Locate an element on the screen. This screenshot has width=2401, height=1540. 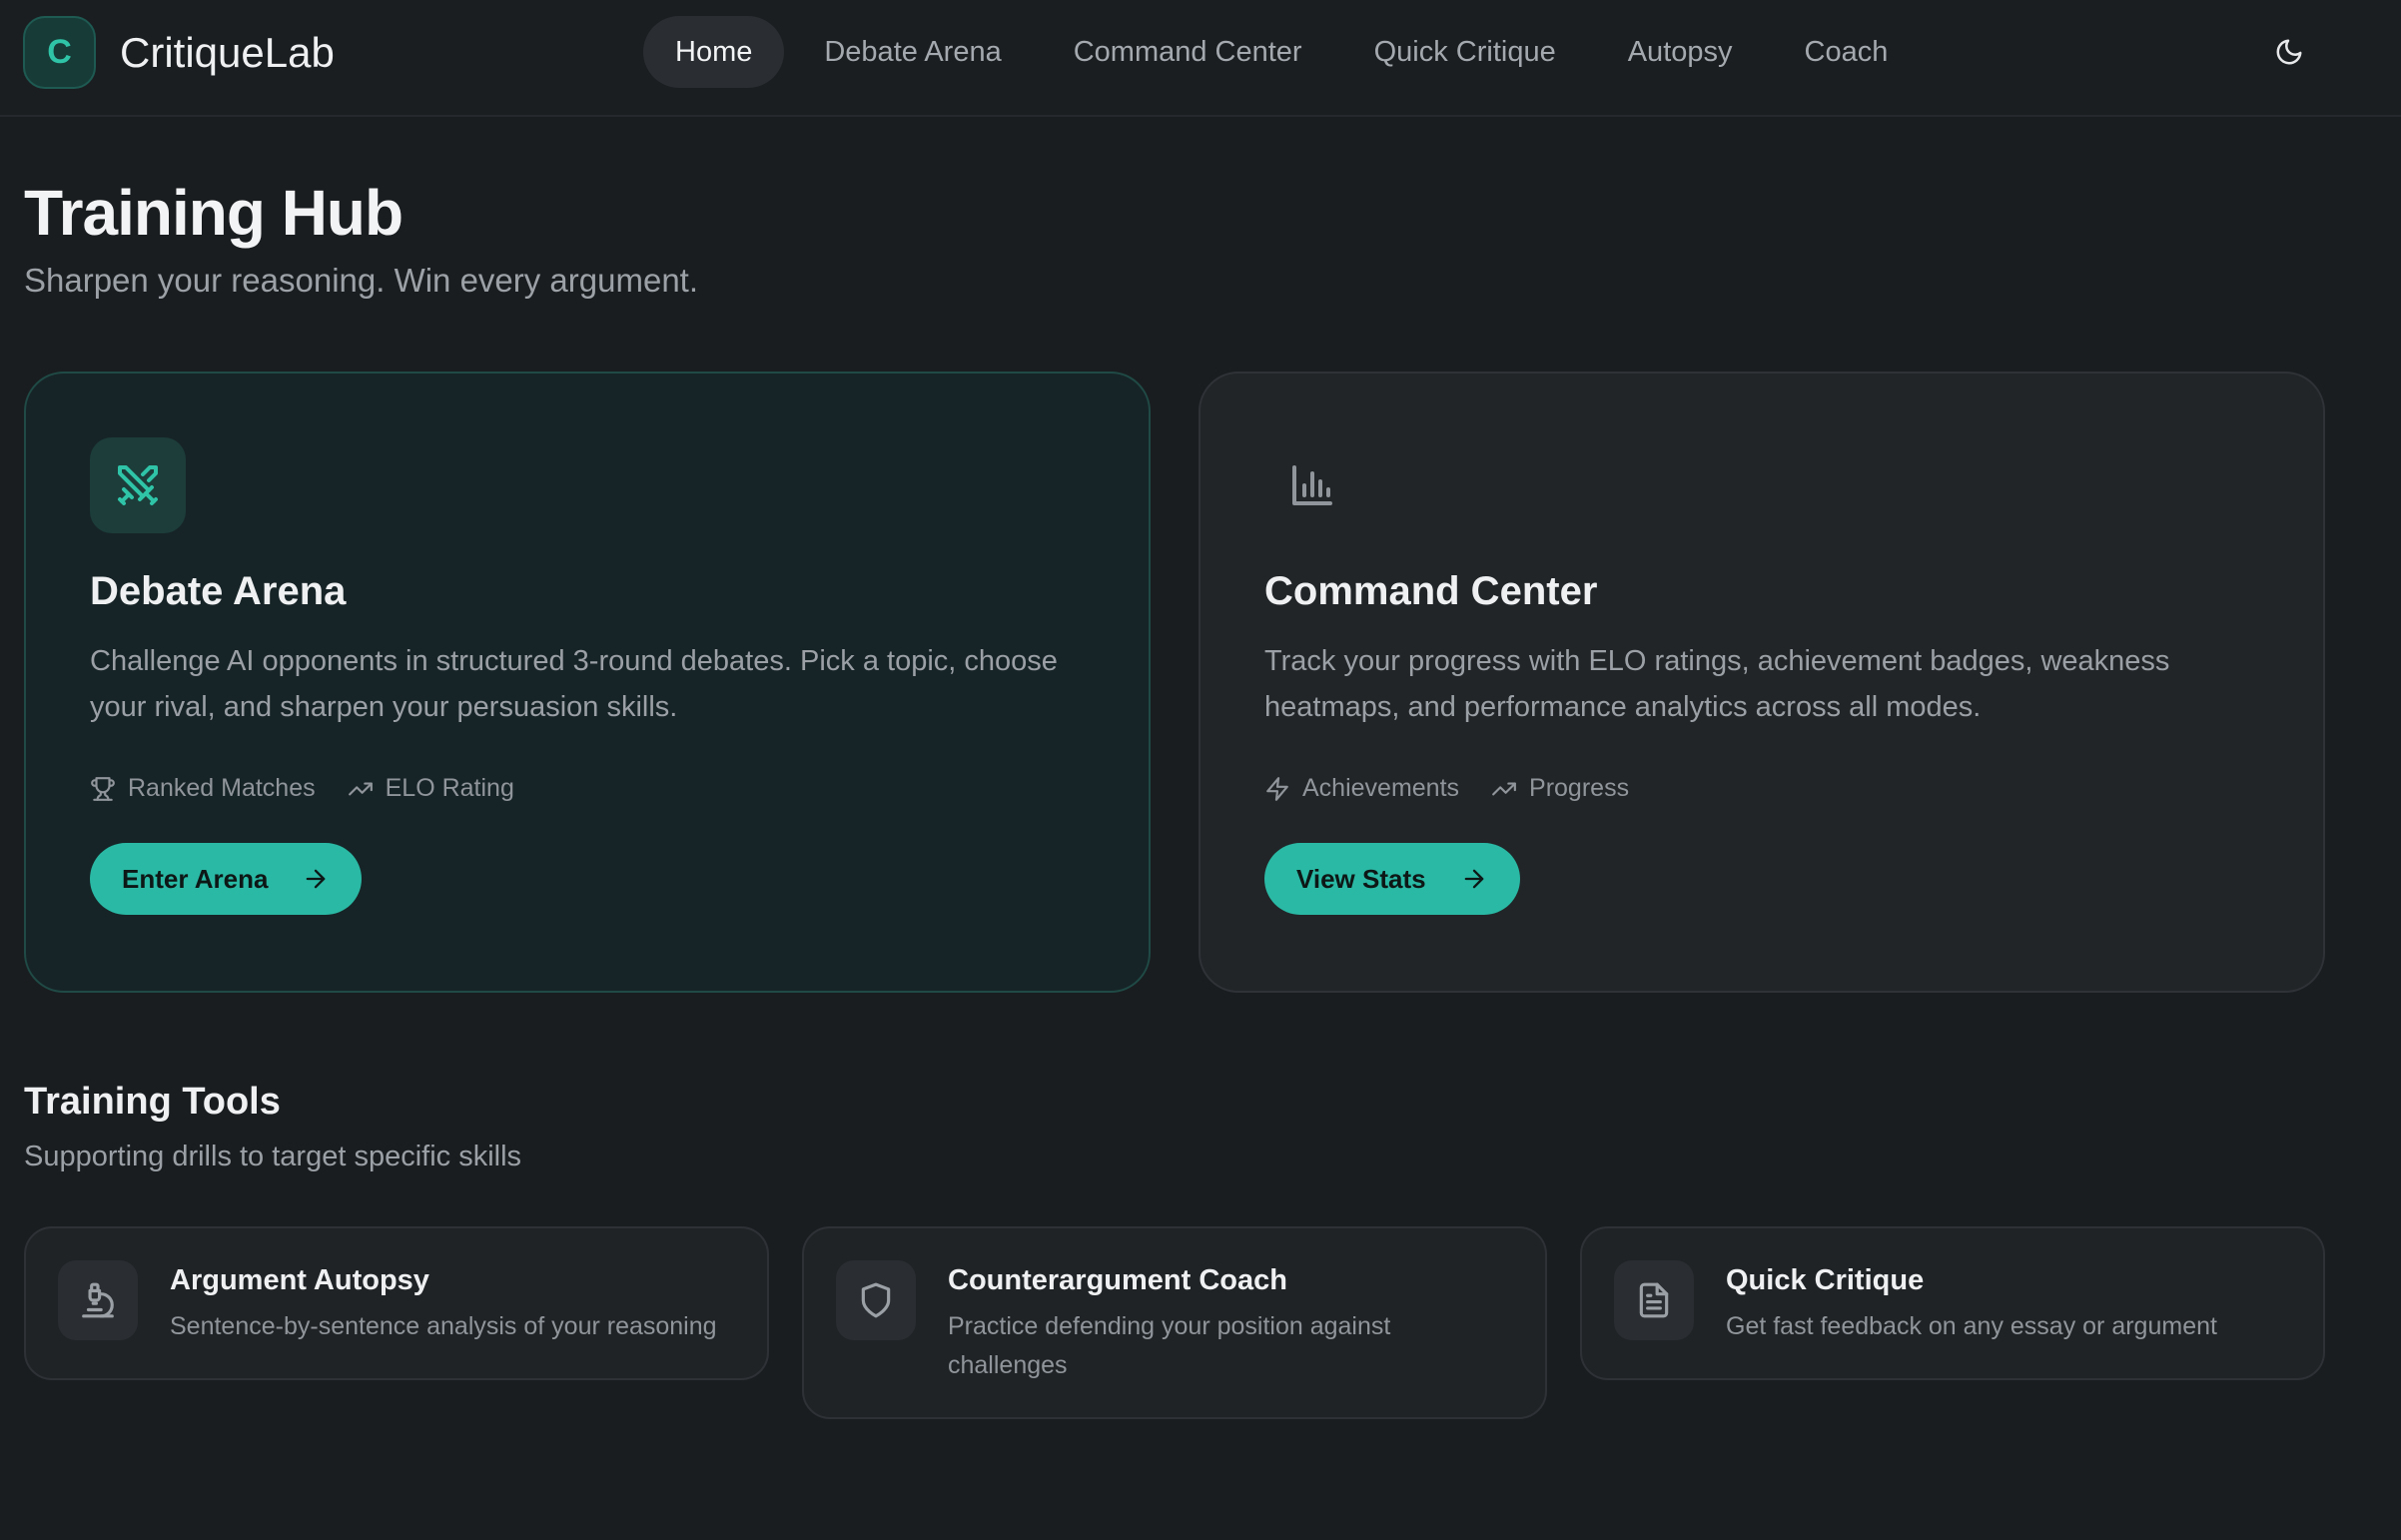
nav-item-home: Home is located at coordinates (714, 52).